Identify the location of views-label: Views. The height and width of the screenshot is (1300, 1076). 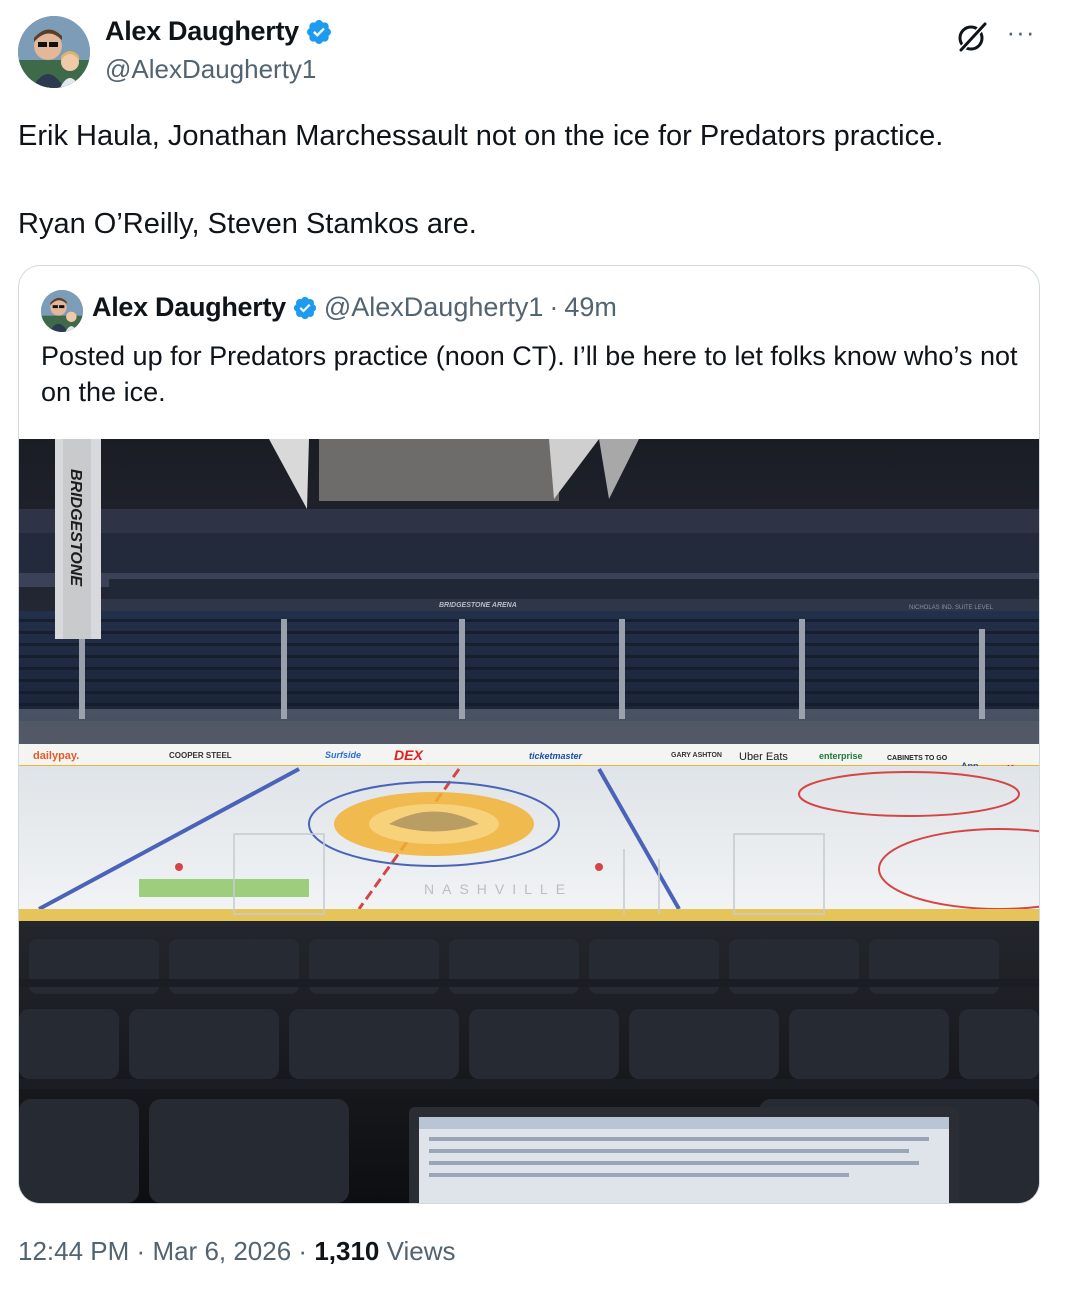
(421, 1251).